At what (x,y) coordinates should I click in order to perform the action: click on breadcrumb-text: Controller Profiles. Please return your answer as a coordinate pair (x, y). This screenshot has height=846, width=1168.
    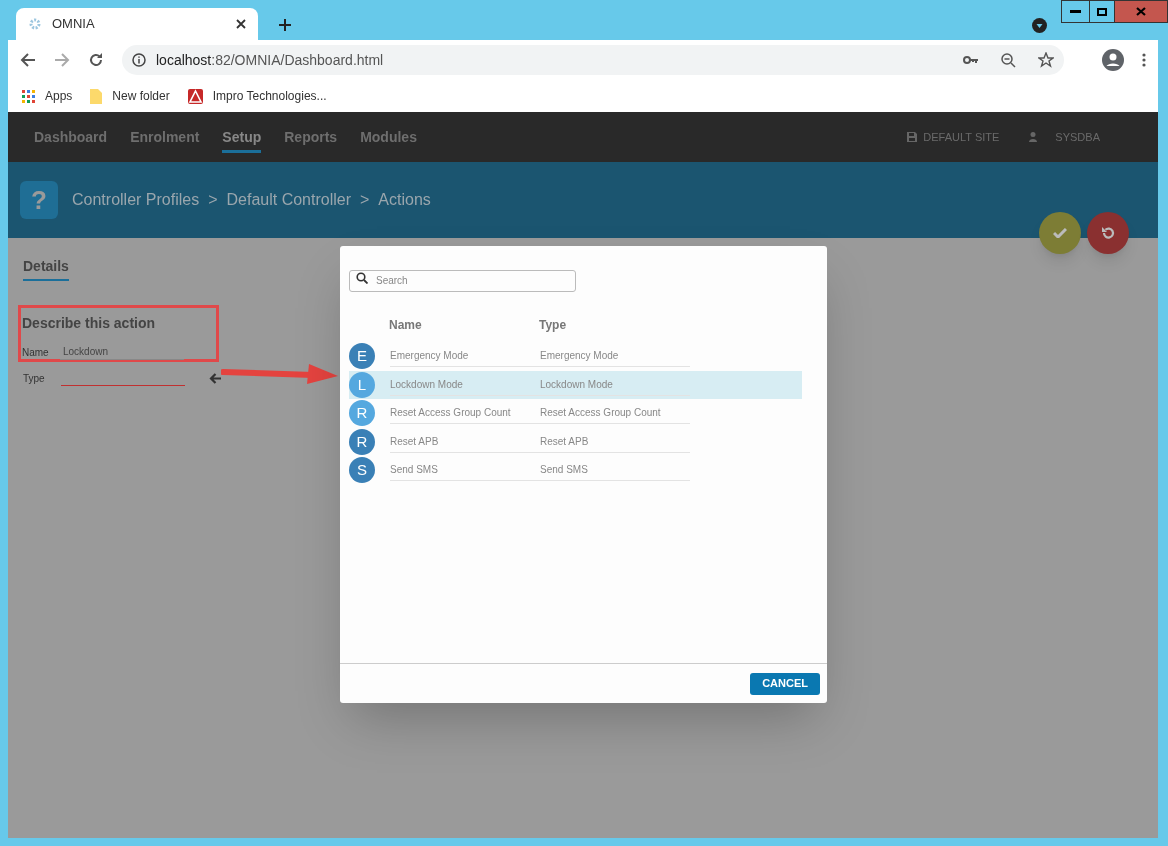
    Looking at the image, I should click on (136, 200).